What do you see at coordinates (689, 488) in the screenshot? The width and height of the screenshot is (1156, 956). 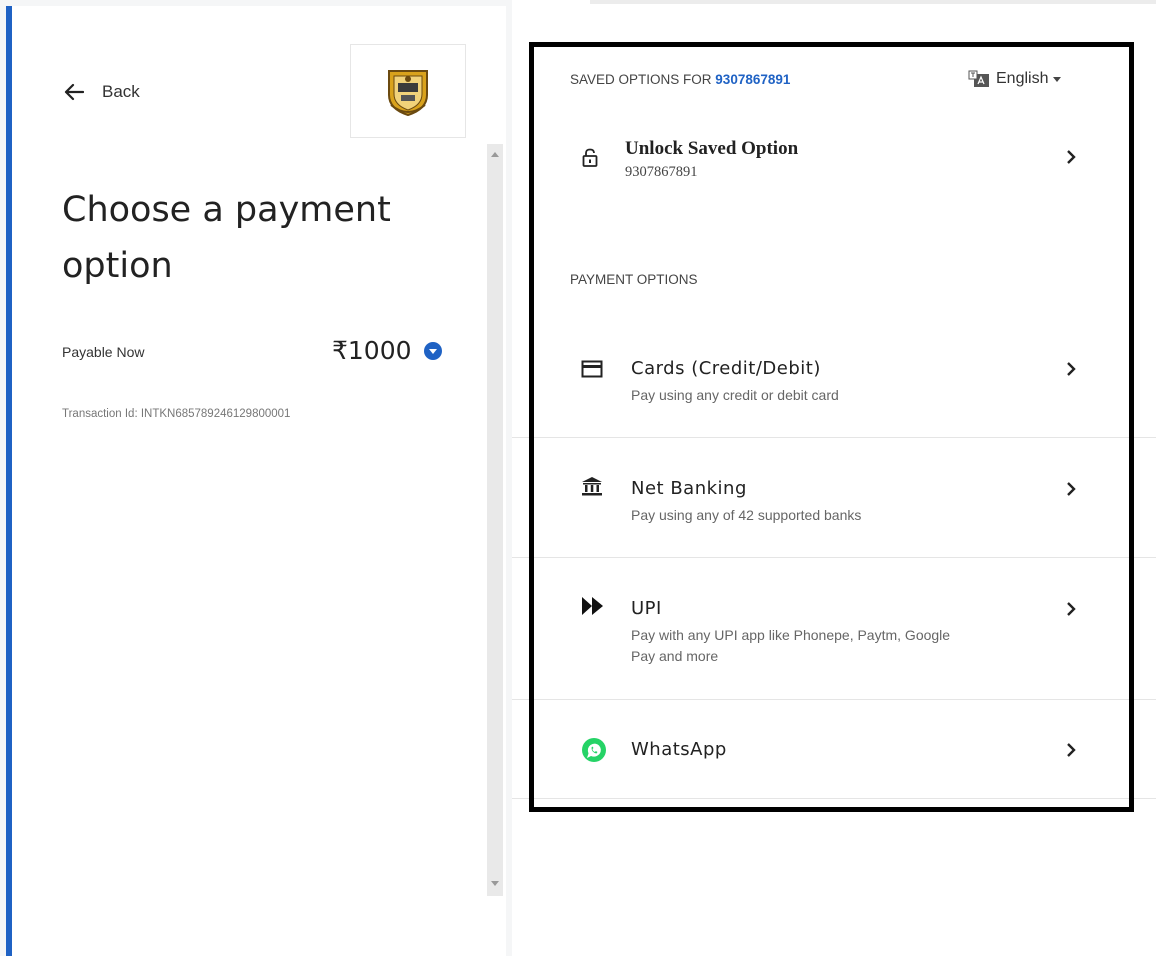 I see `option-title: Net Banking` at bounding box center [689, 488].